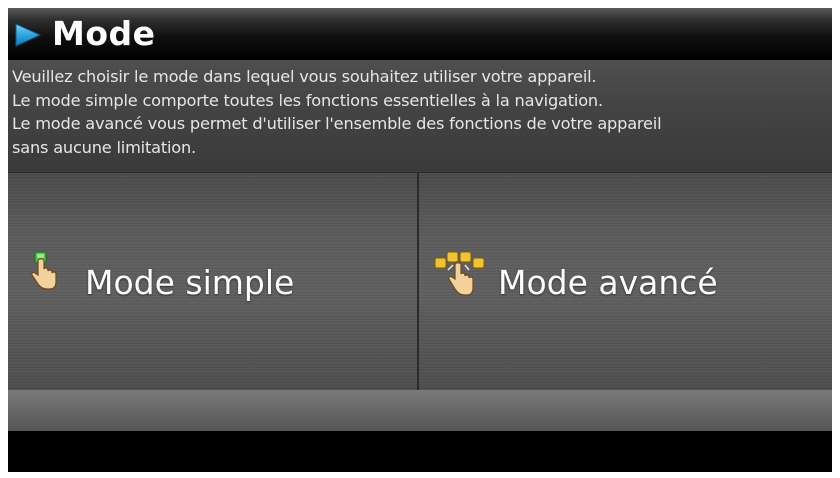 This screenshot has width=840, height=478. I want to click on title-bar: Mode, so click(420, 34).